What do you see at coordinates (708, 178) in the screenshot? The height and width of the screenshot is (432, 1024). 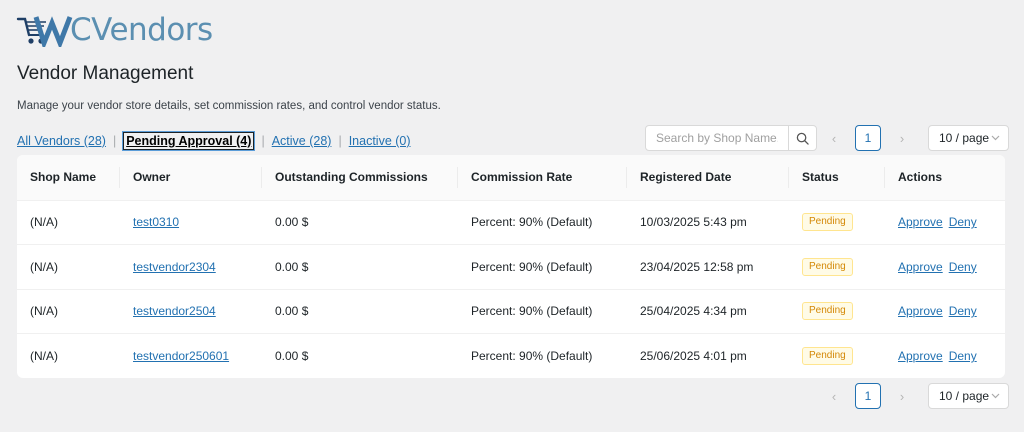 I see `column-header-registered-date: Registered Date` at bounding box center [708, 178].